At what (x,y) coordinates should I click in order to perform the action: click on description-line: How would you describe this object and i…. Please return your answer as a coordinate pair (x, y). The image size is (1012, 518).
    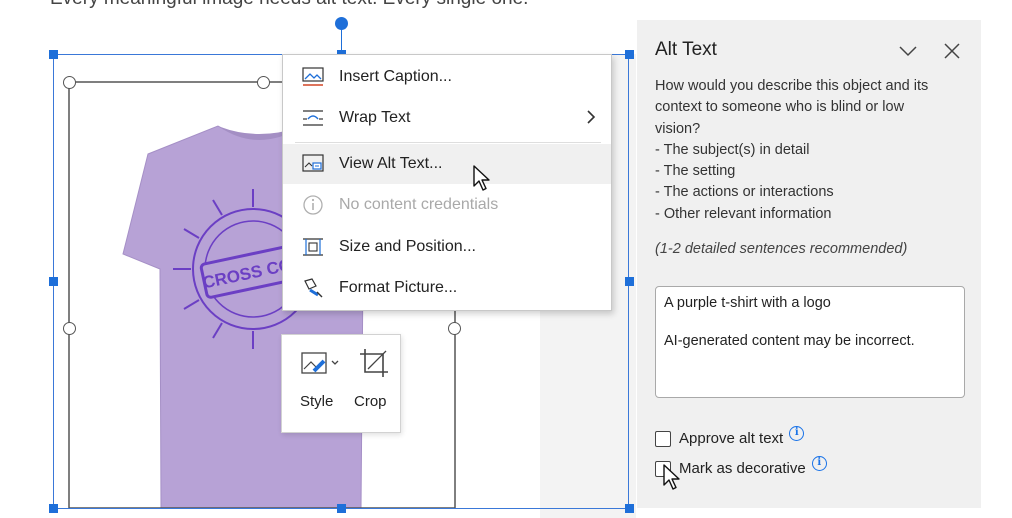
    Looking at the image, I should click on (792, 86).